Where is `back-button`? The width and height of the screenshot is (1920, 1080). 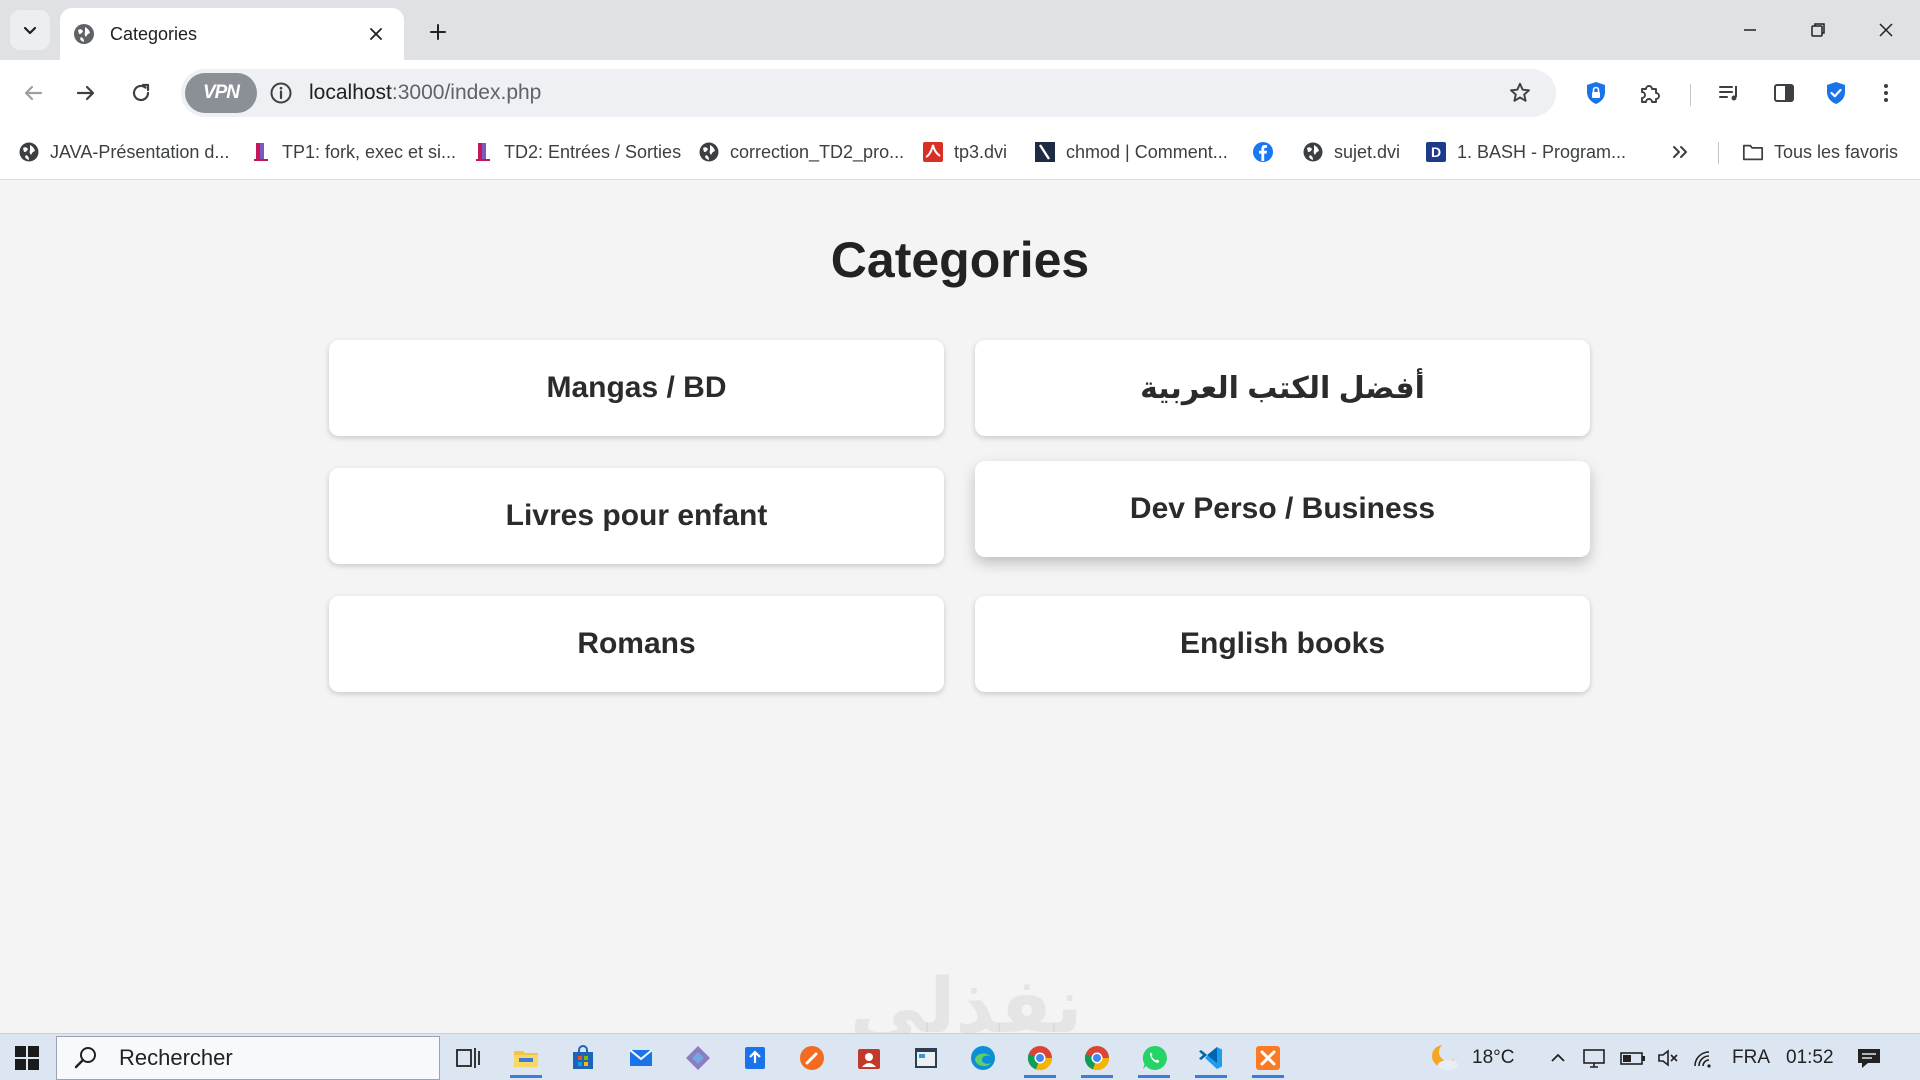
back-button is located at coordinates (33, 93).